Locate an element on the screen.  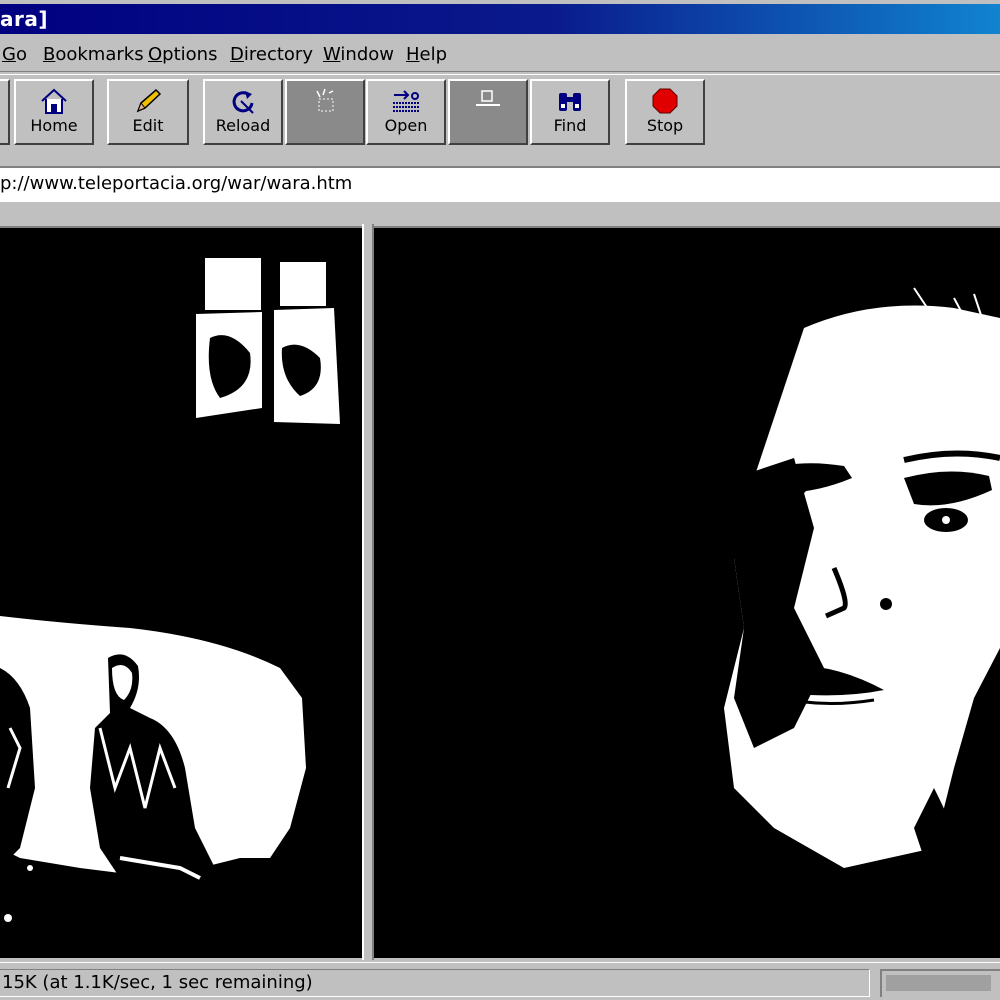
frame-divider is located at coordinates (368, 592).